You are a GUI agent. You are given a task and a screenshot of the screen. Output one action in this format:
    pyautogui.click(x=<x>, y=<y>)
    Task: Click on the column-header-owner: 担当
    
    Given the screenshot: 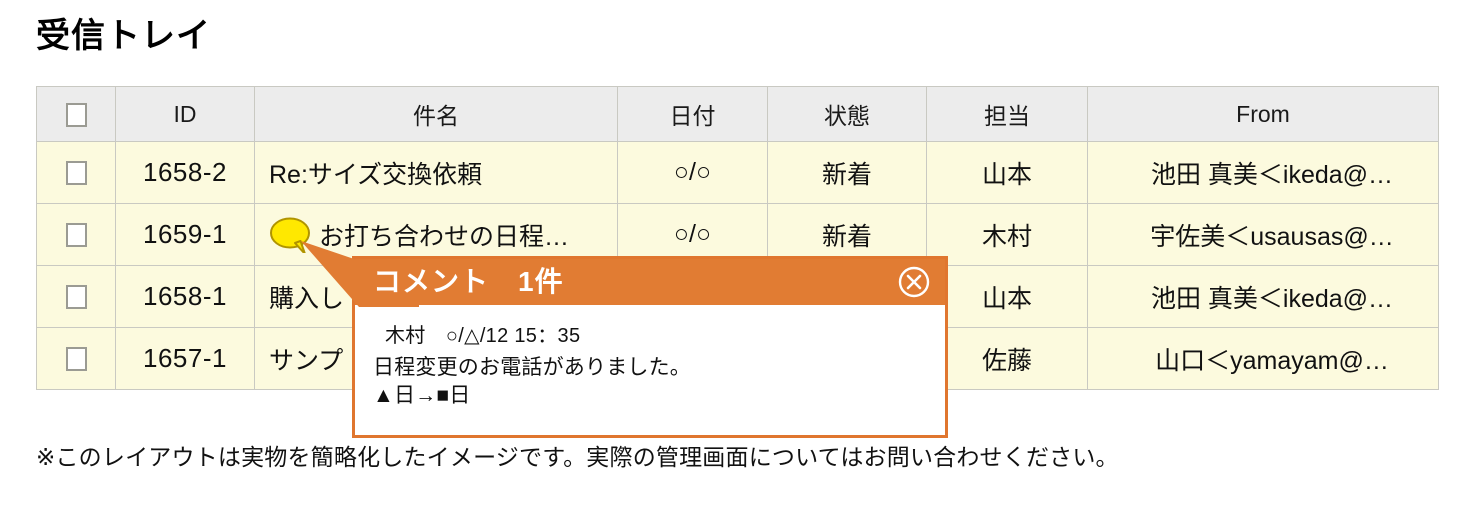 What is the action you would take?
    pyautogui.click(x=1007, y=114)
    